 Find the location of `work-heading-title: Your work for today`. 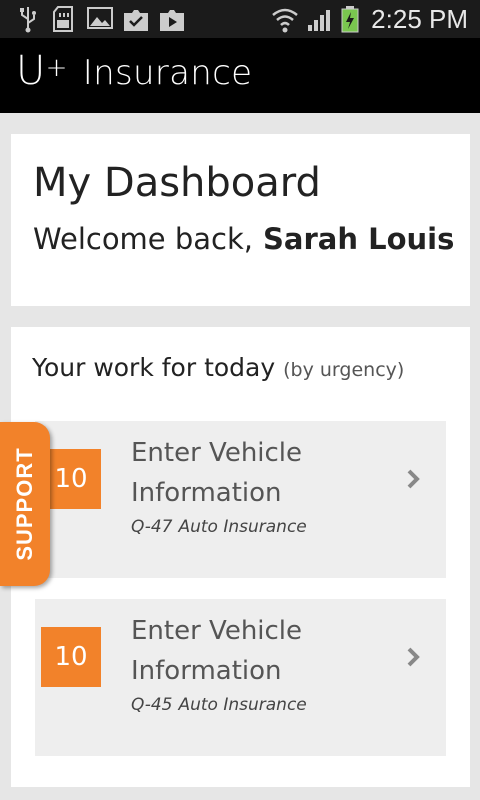

work-heading-title: Your work for today is located at coordinates (154, 367).